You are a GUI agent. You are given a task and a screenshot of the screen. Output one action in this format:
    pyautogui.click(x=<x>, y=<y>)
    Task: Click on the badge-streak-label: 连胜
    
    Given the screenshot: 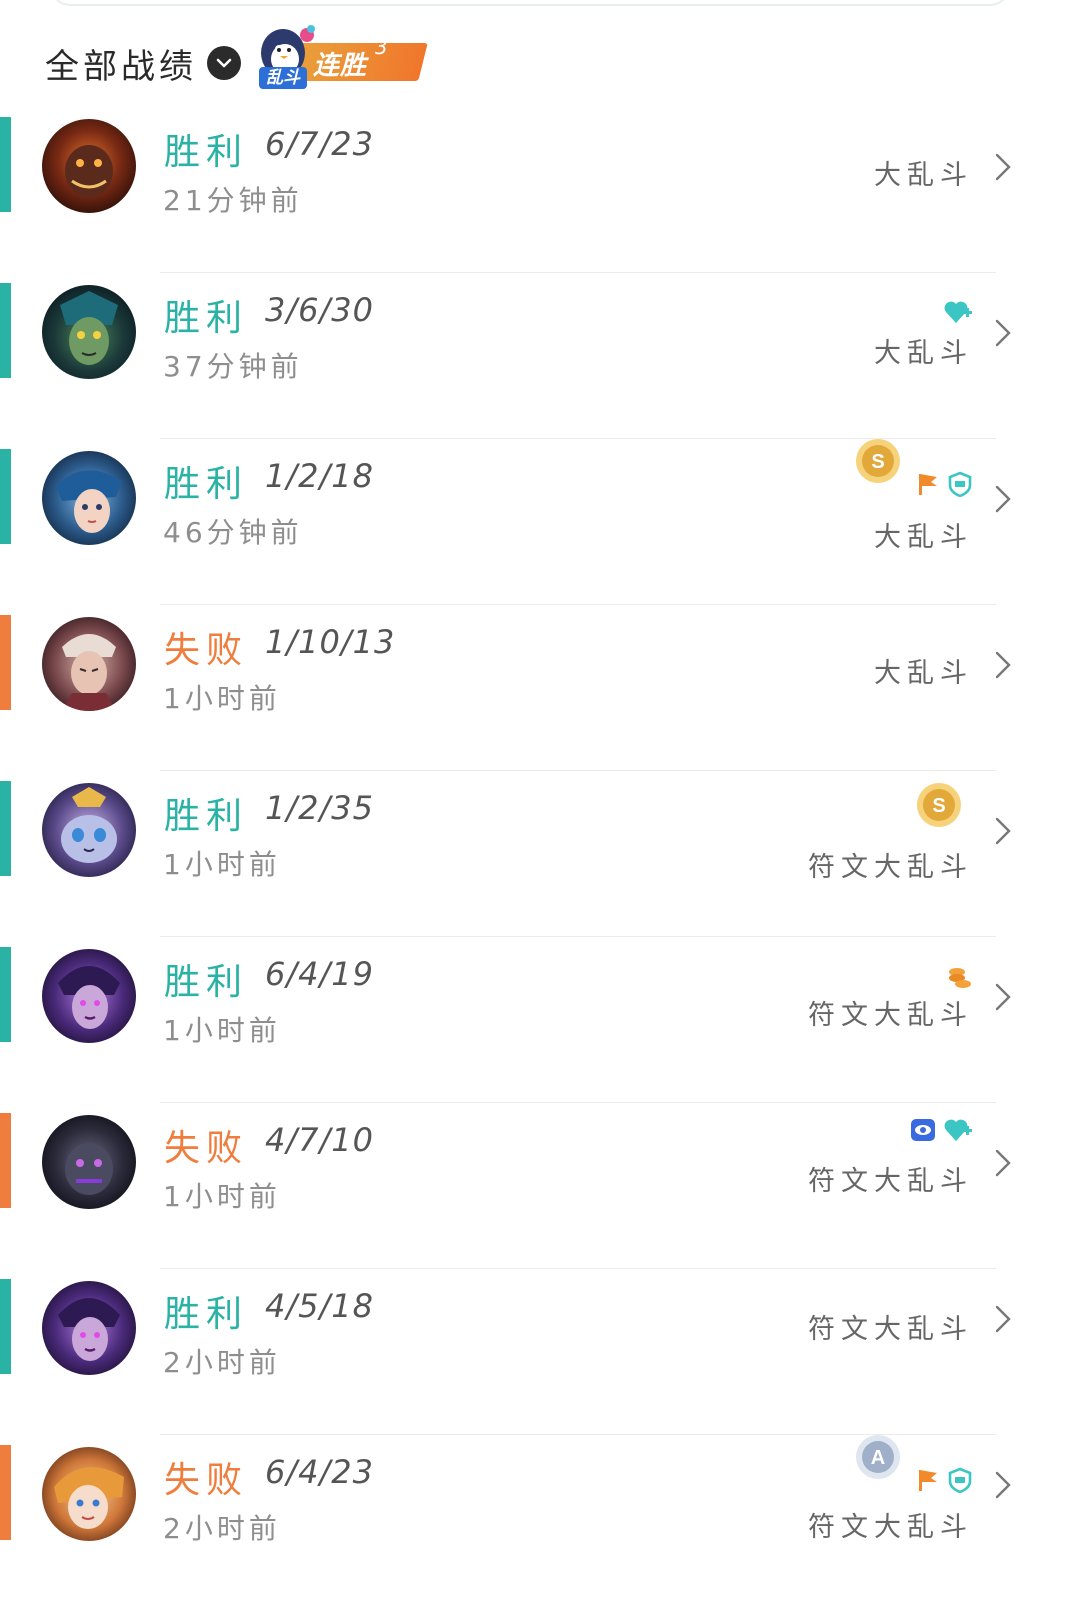 What is the action you would take?
    pyautogui.click(x=340, y=66)
    